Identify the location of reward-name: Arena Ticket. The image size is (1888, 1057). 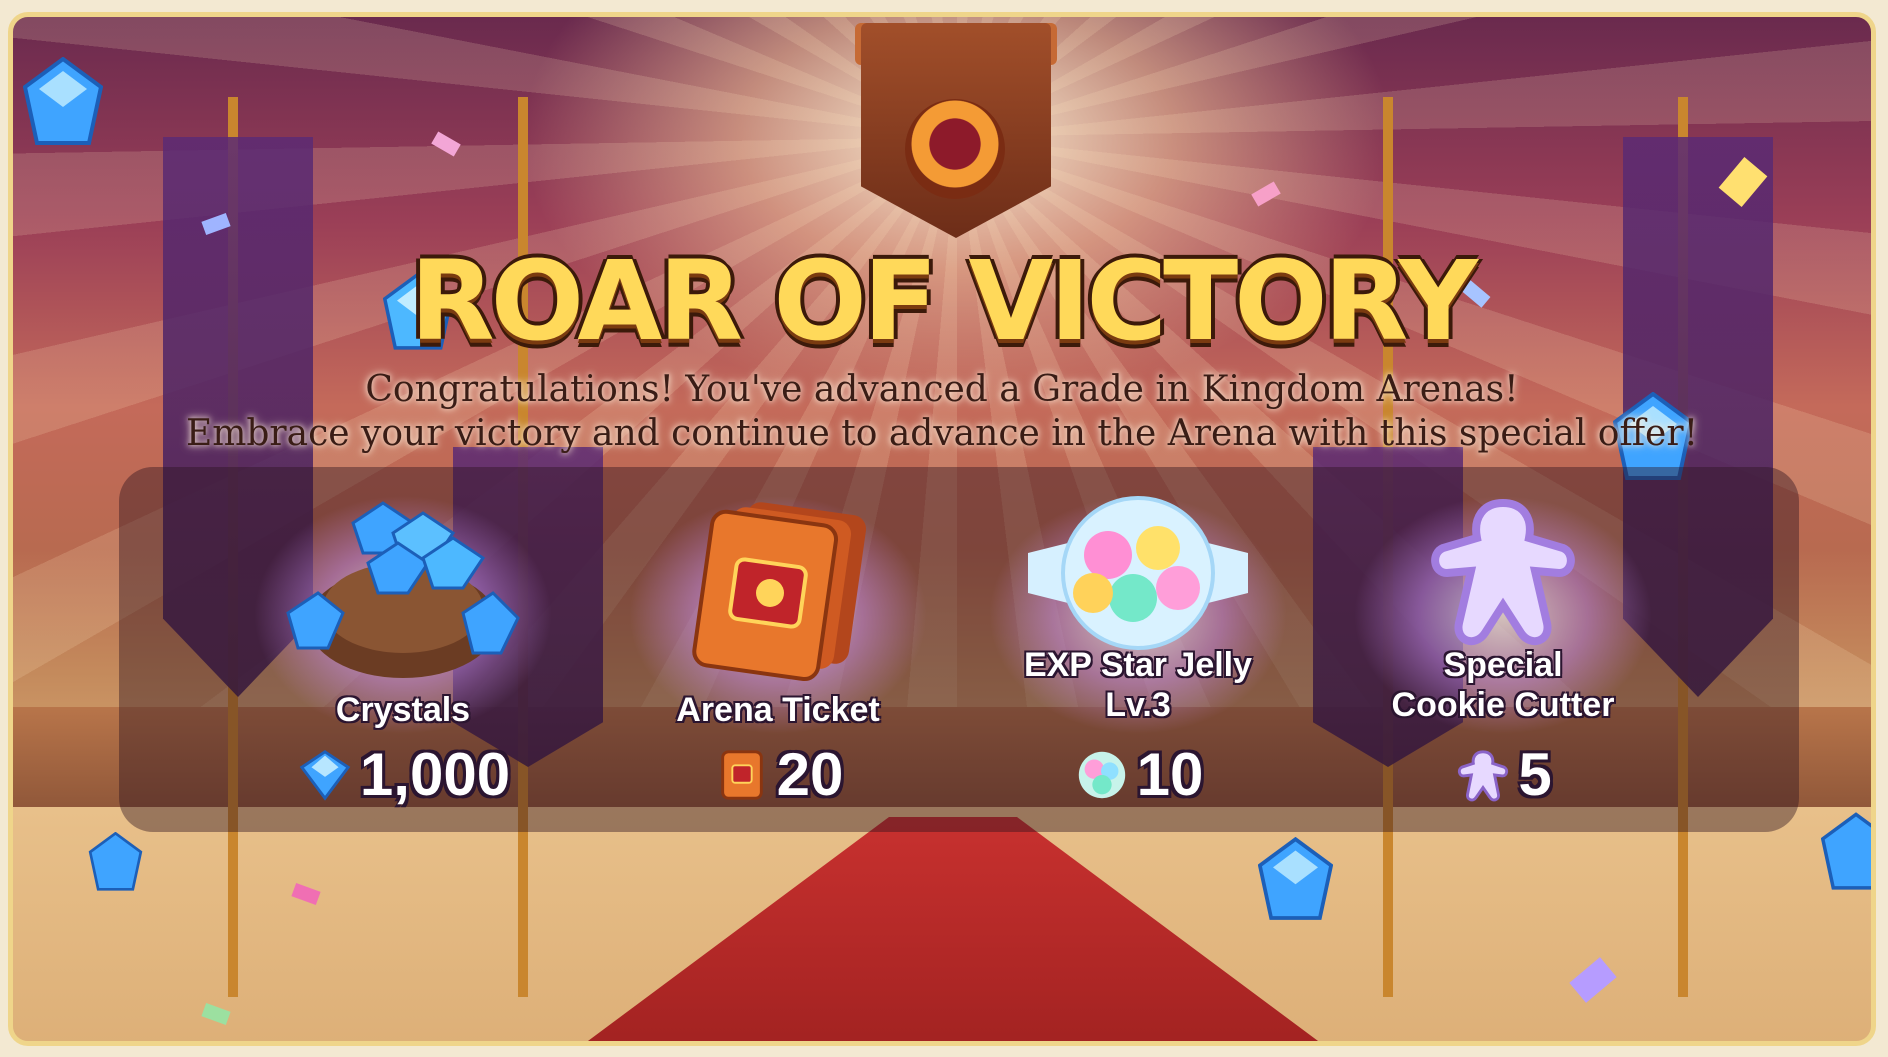
(778, 710).